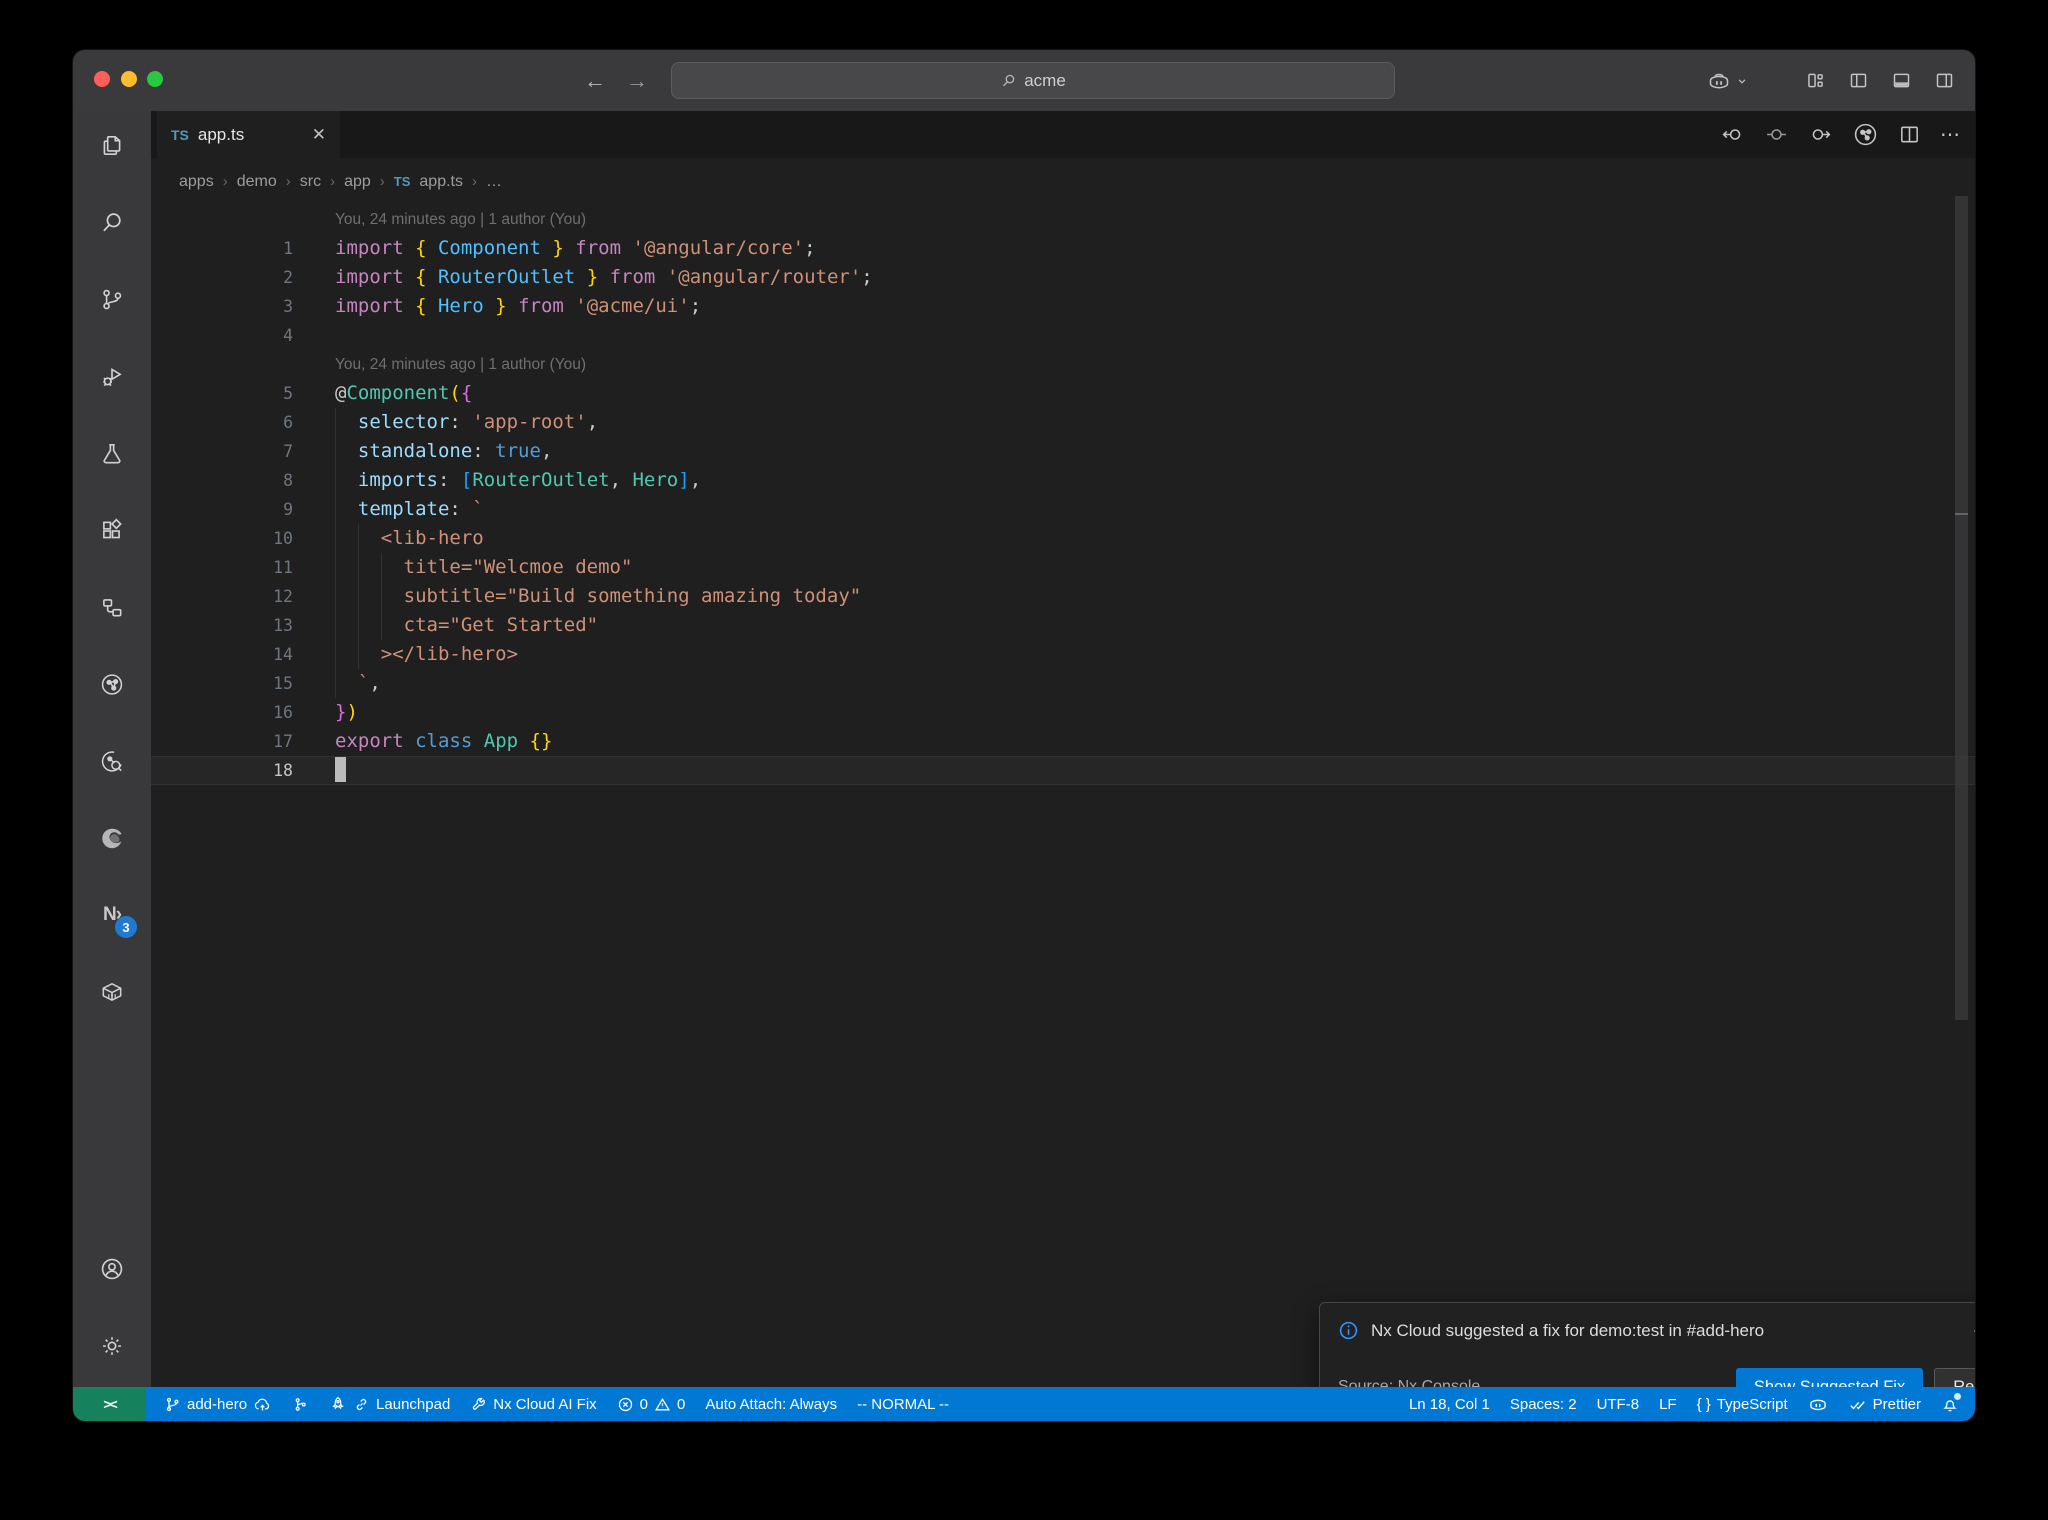  I want to click on code-line-8: 8 imports: [RouterOutlet, Hero],, so click(1063, 480).